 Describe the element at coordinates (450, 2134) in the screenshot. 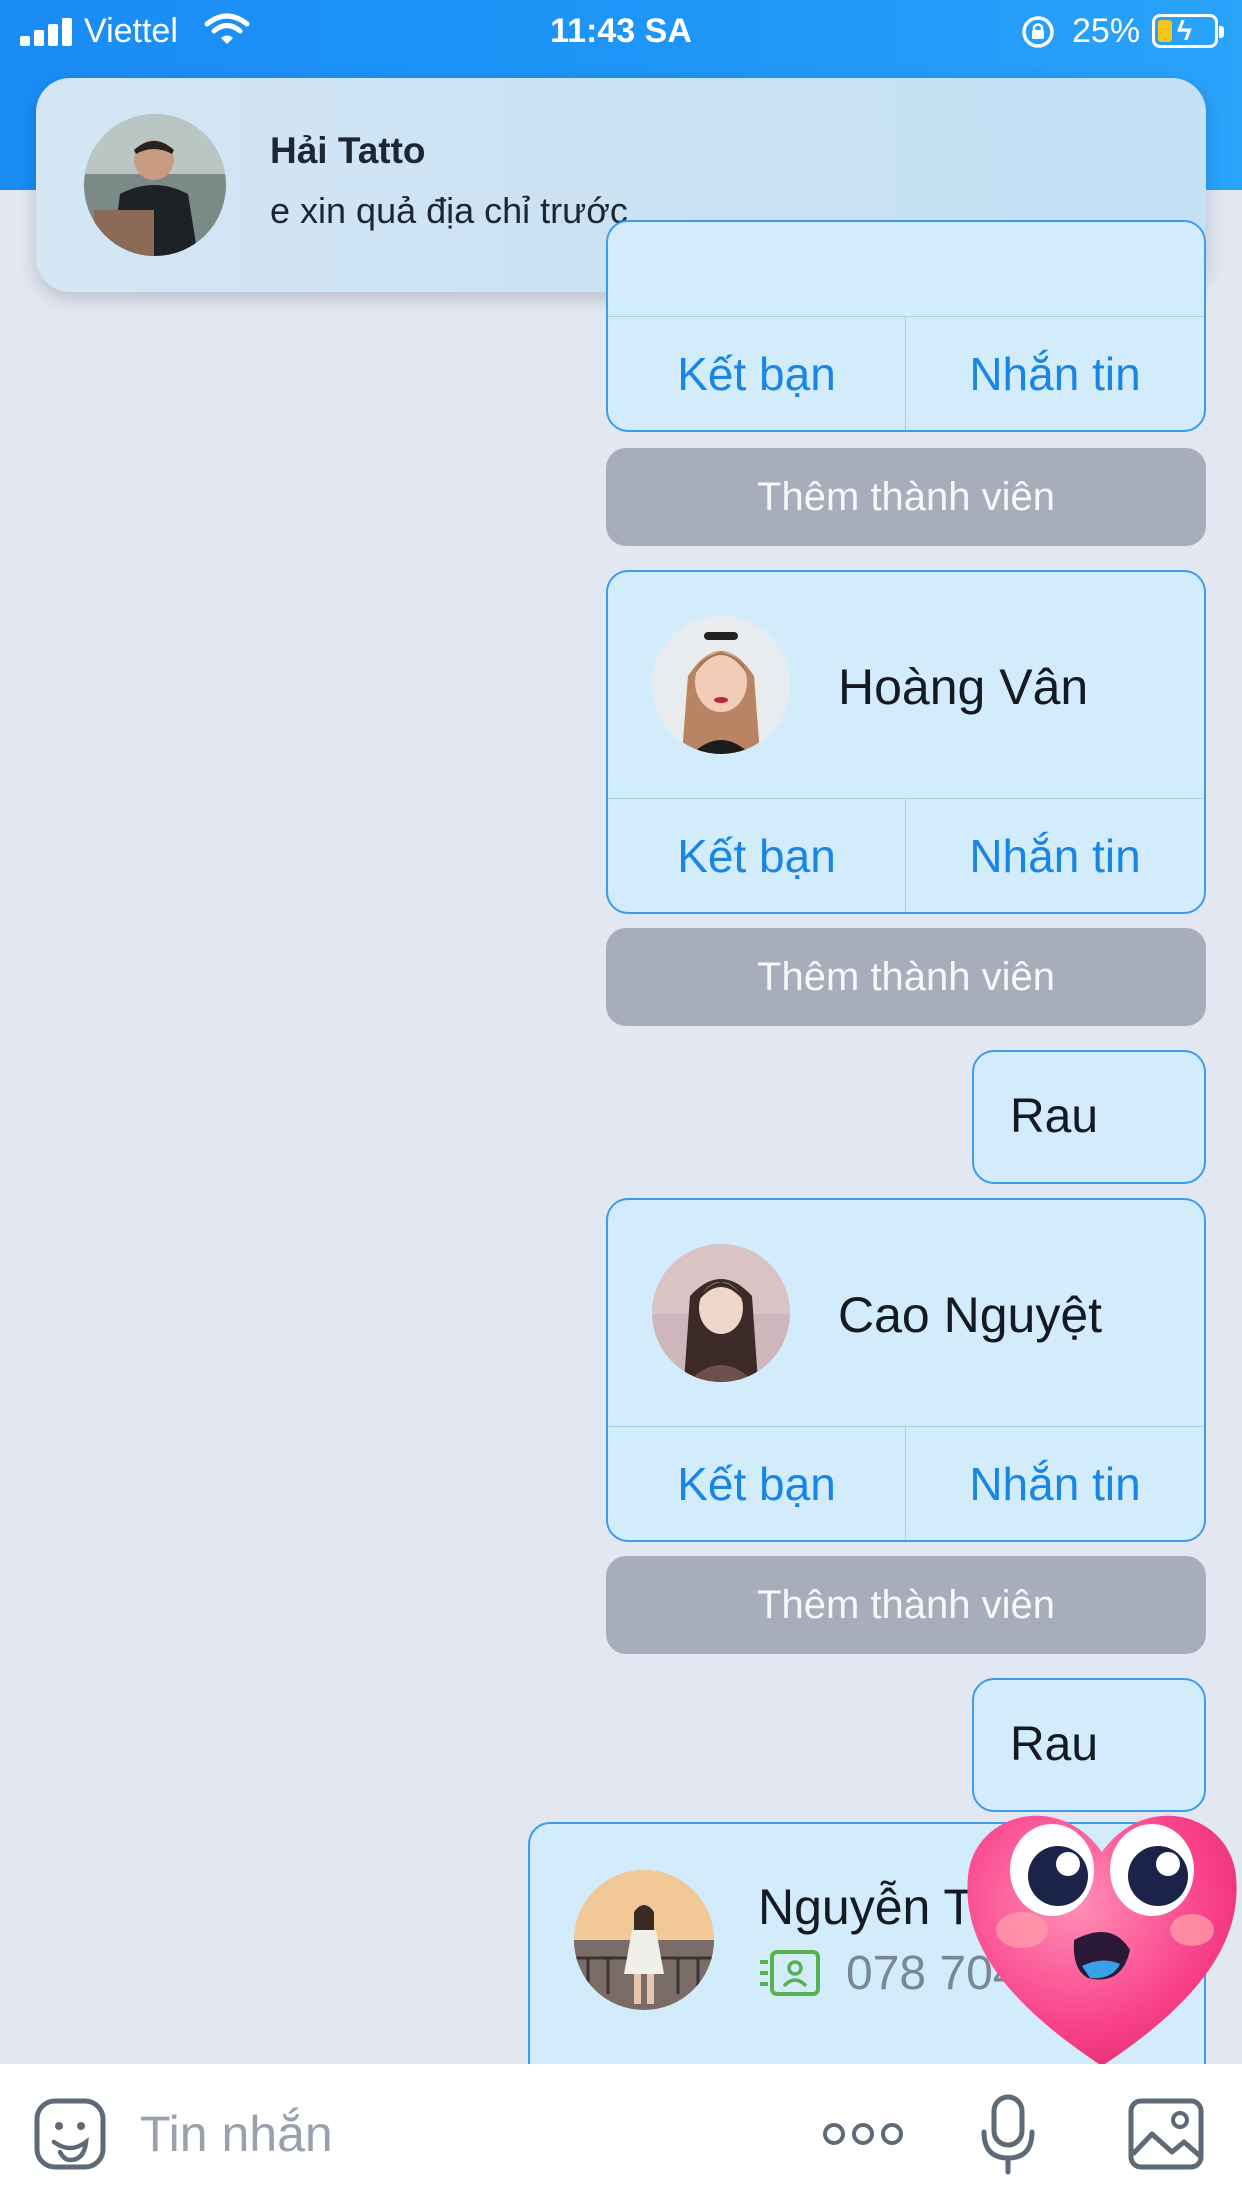

I see `message-input` at that location.